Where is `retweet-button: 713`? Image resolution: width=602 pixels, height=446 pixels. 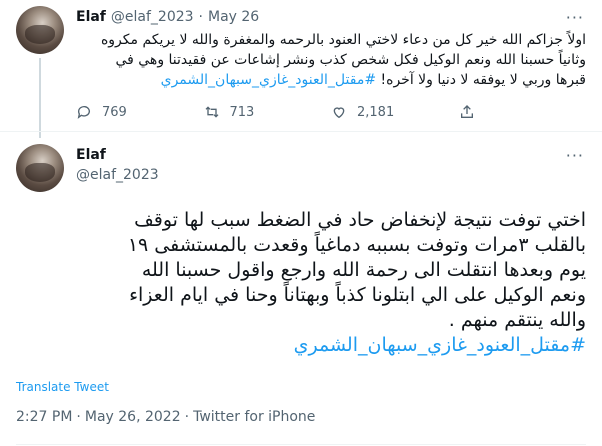 retweet-button: 713 is located at coordinates (268, 112).